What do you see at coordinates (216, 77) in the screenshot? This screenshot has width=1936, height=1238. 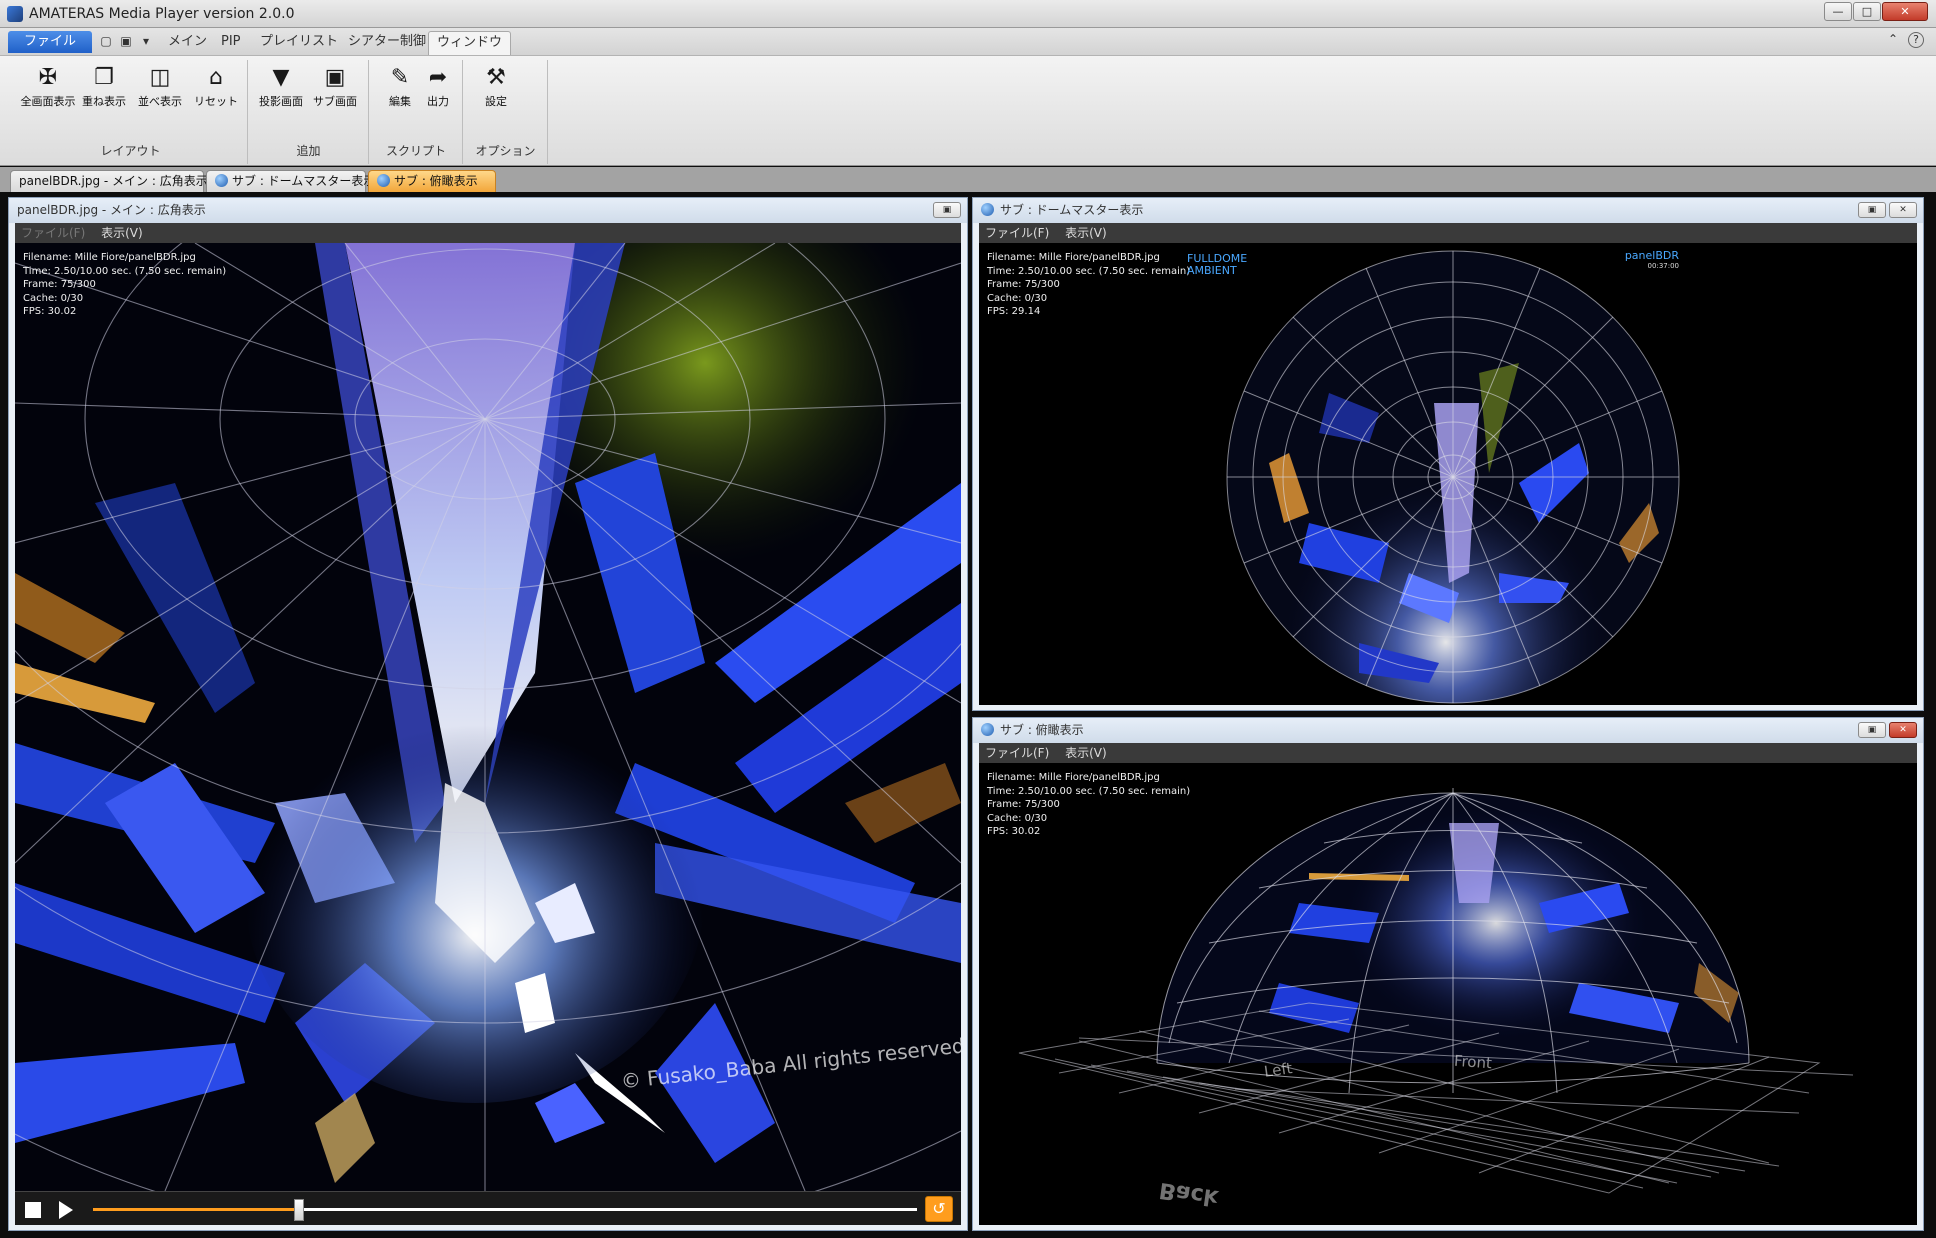 I see `home-icon: ⌂` at bounding box center [216, 77].